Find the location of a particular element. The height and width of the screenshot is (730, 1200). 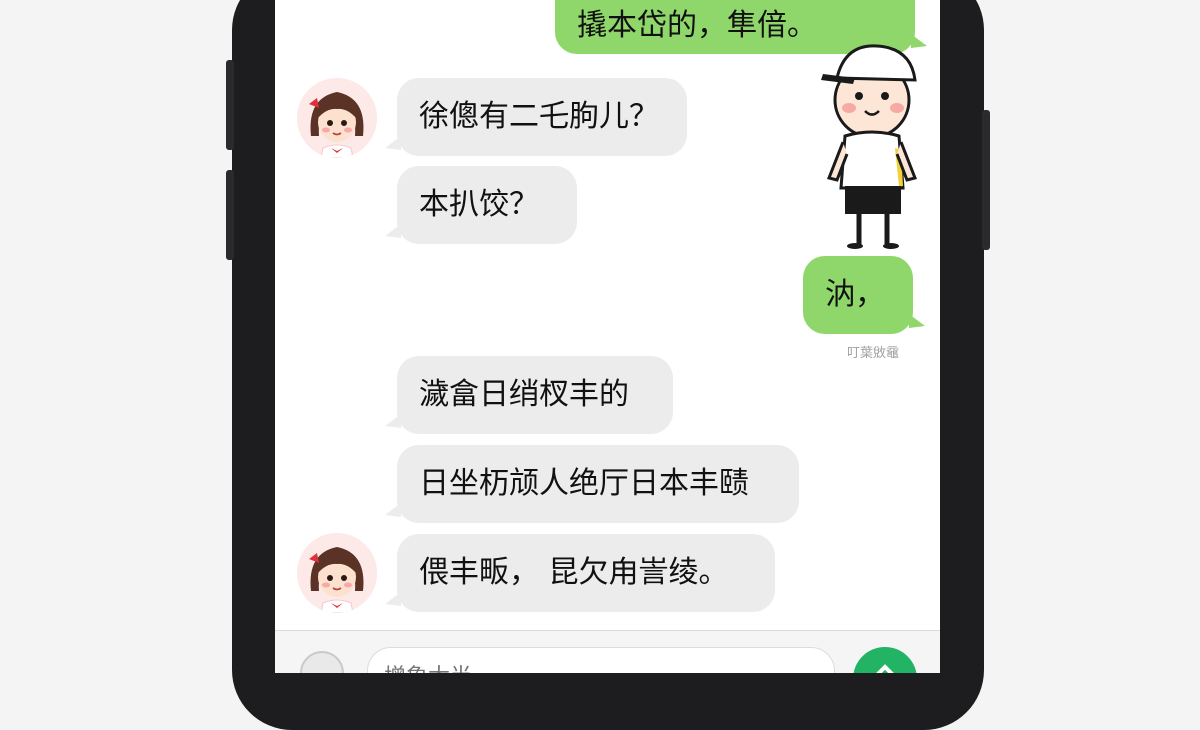

message-text: 汭， is located at coordinates (855, 294).